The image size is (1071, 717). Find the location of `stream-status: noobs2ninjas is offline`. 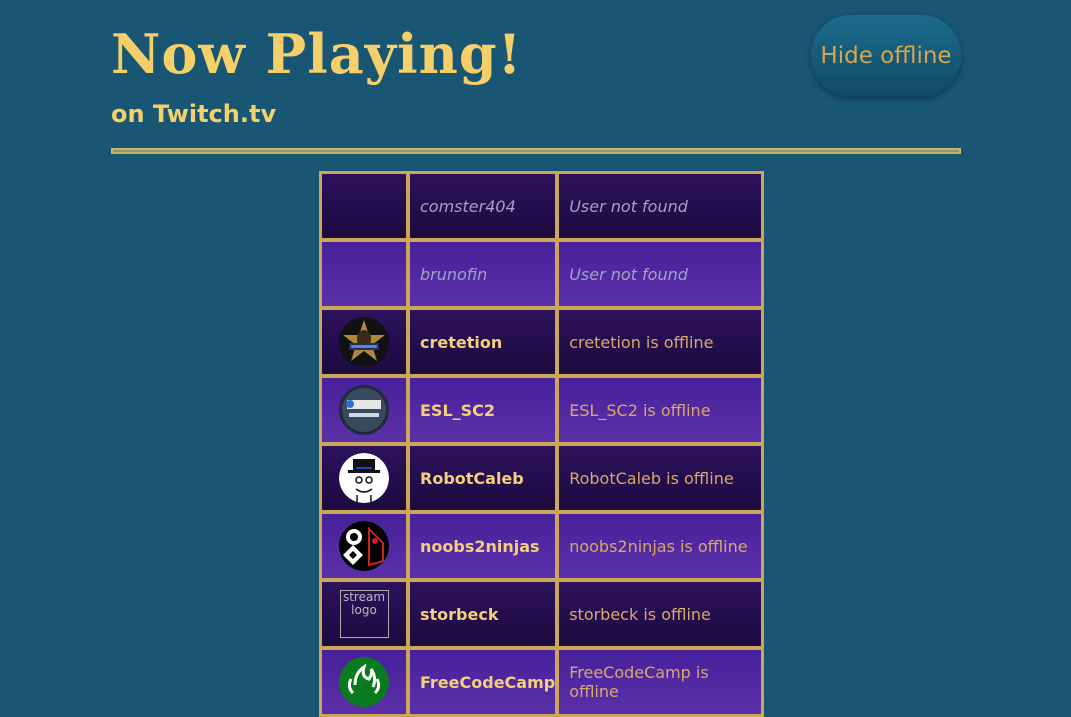

stream-status: noobs2ninjas is offline is located at coordinates (660, 546).